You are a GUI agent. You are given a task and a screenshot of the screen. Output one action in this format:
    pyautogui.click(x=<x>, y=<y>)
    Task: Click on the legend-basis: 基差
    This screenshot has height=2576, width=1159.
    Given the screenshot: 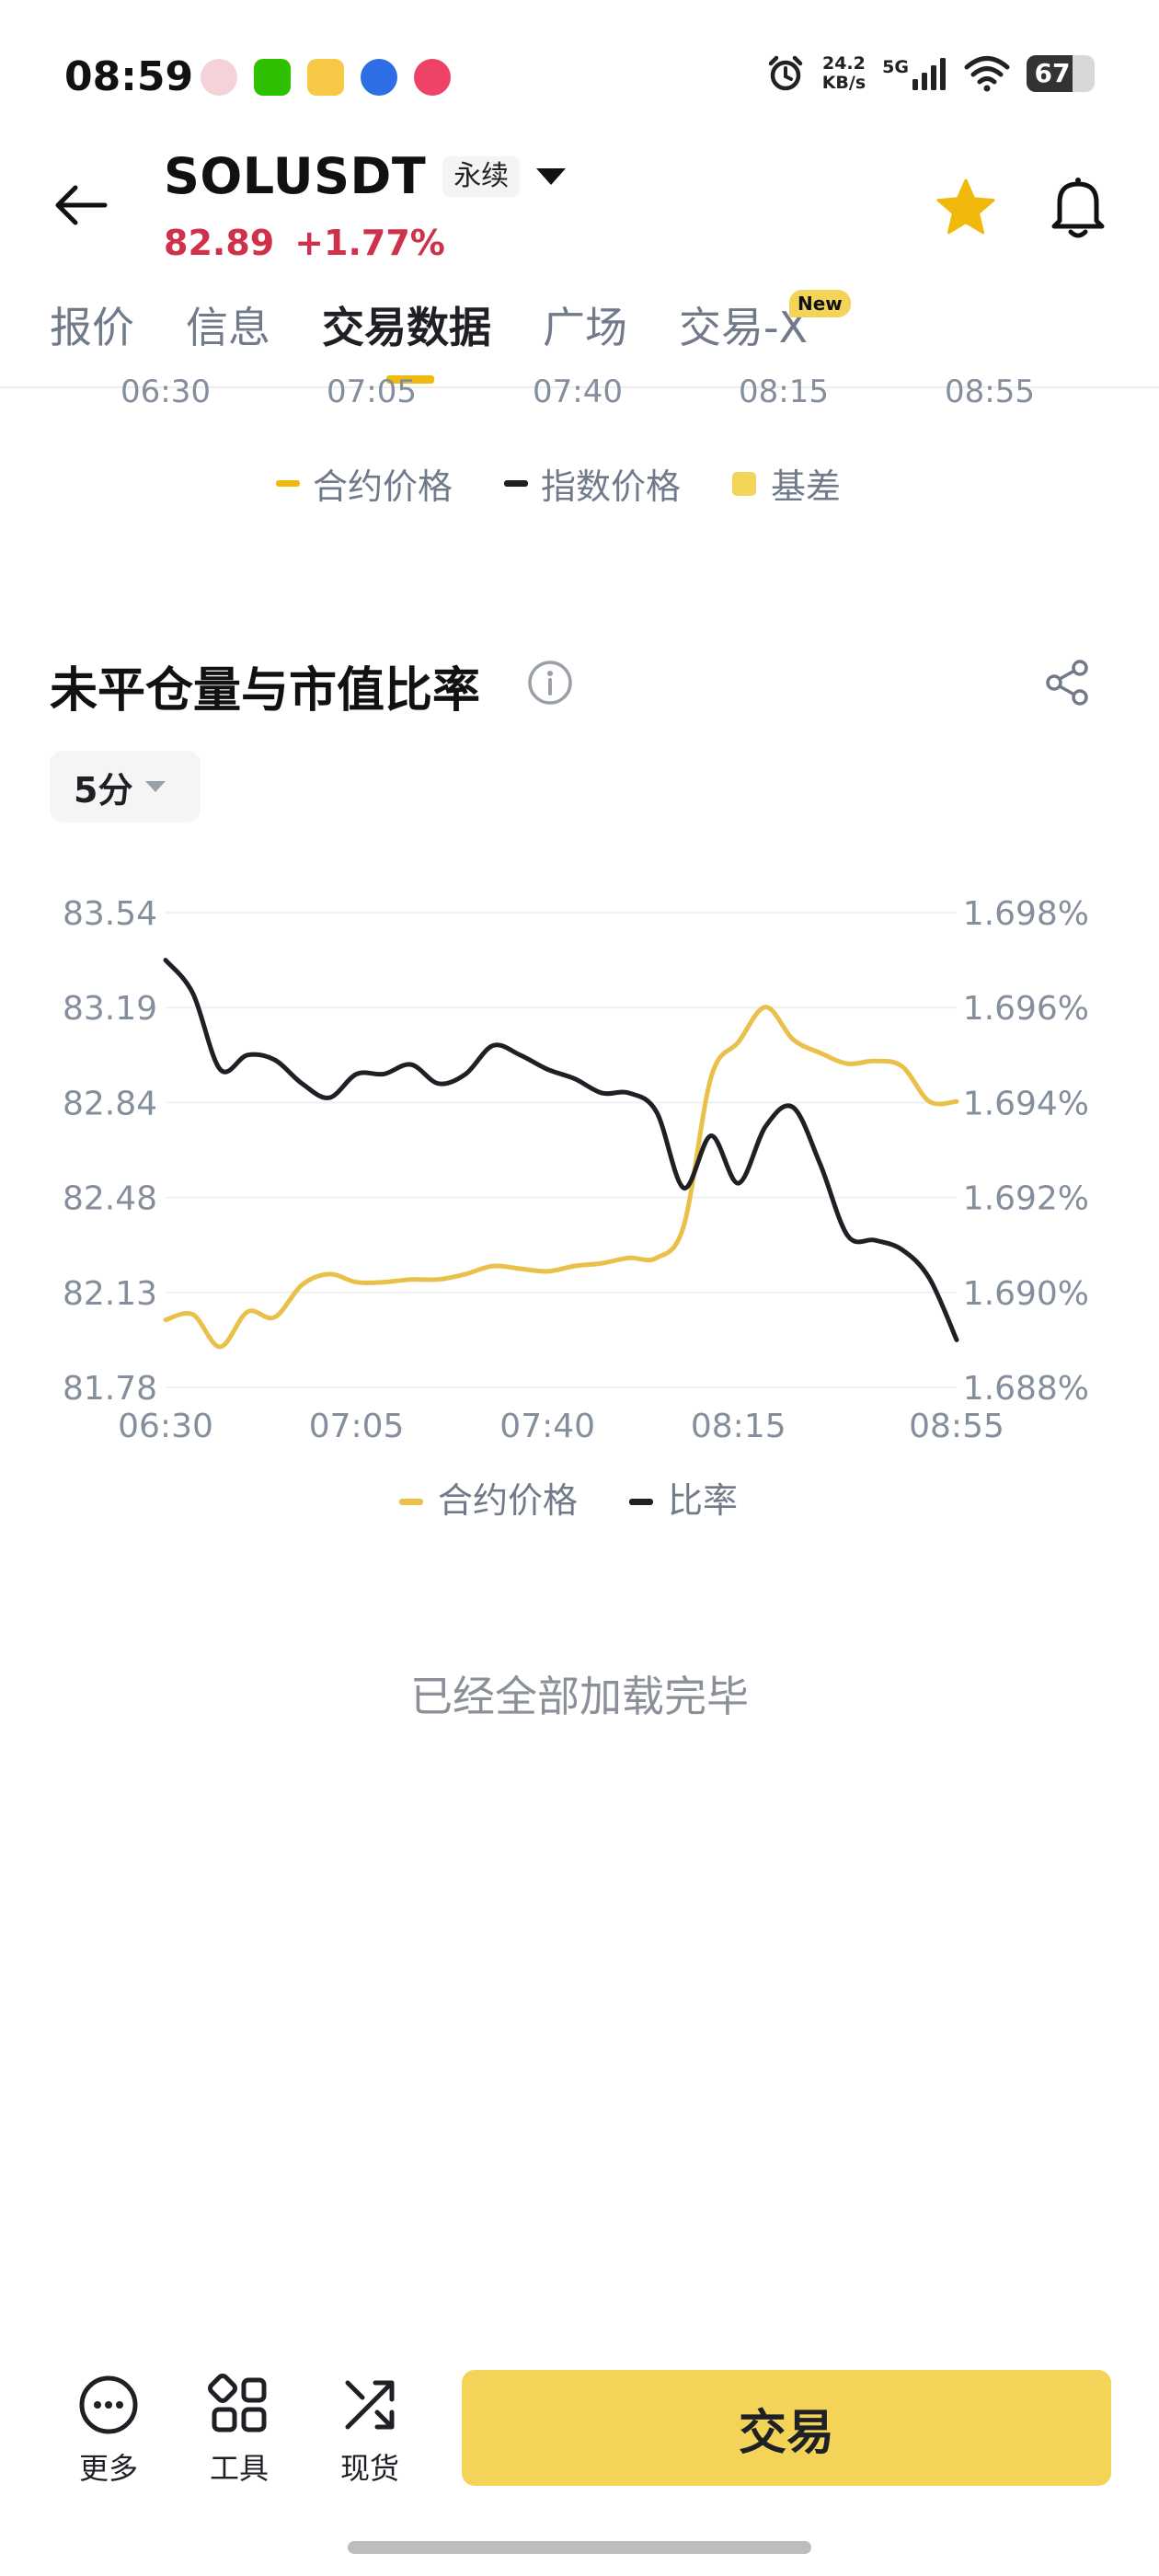 What is the action you would take?
    pyautogui.click(x=786, y=483)
    